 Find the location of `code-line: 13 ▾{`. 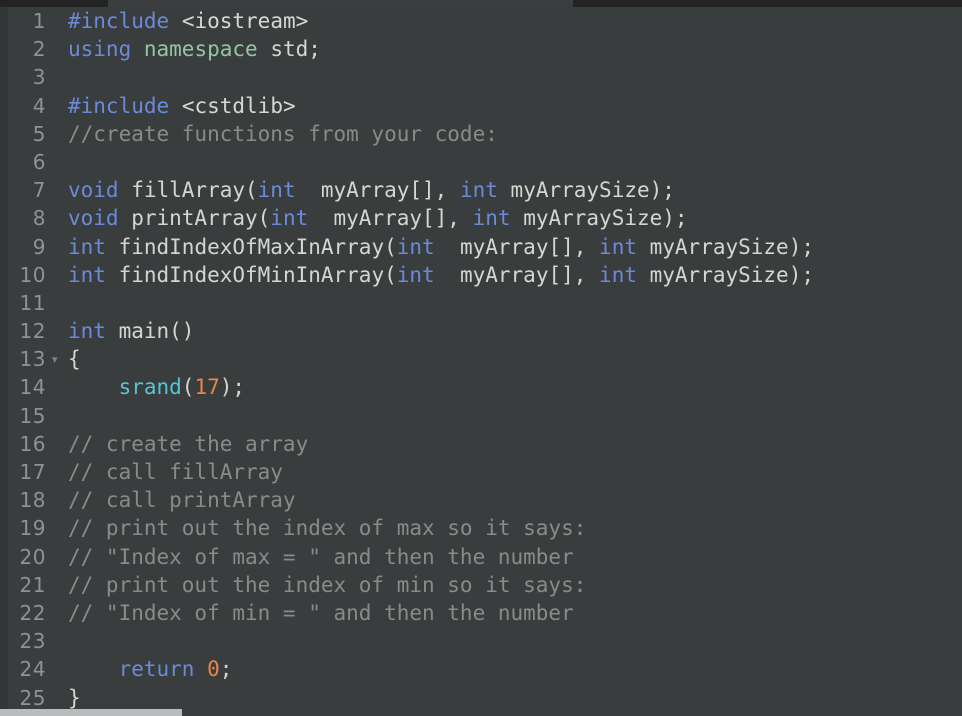

code-line: 13 ▾{ is located at coordinates (481, 359).